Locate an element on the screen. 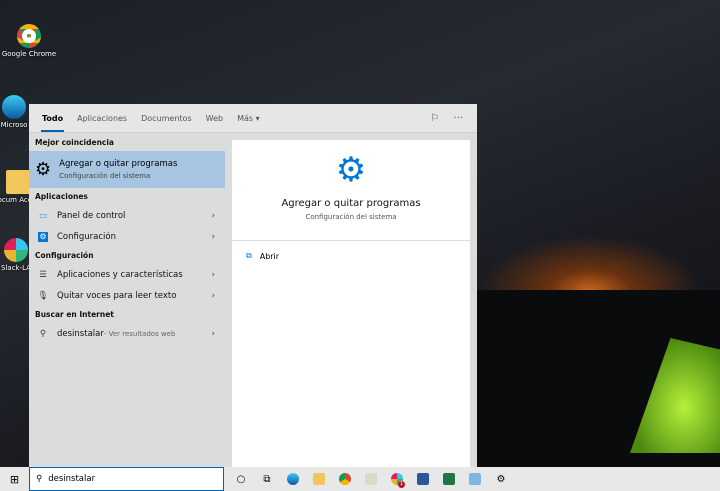 The width and height of the screenshot is (720, 491). preview-title: Agregar o quitar programas is located at coordinates (351, 203).